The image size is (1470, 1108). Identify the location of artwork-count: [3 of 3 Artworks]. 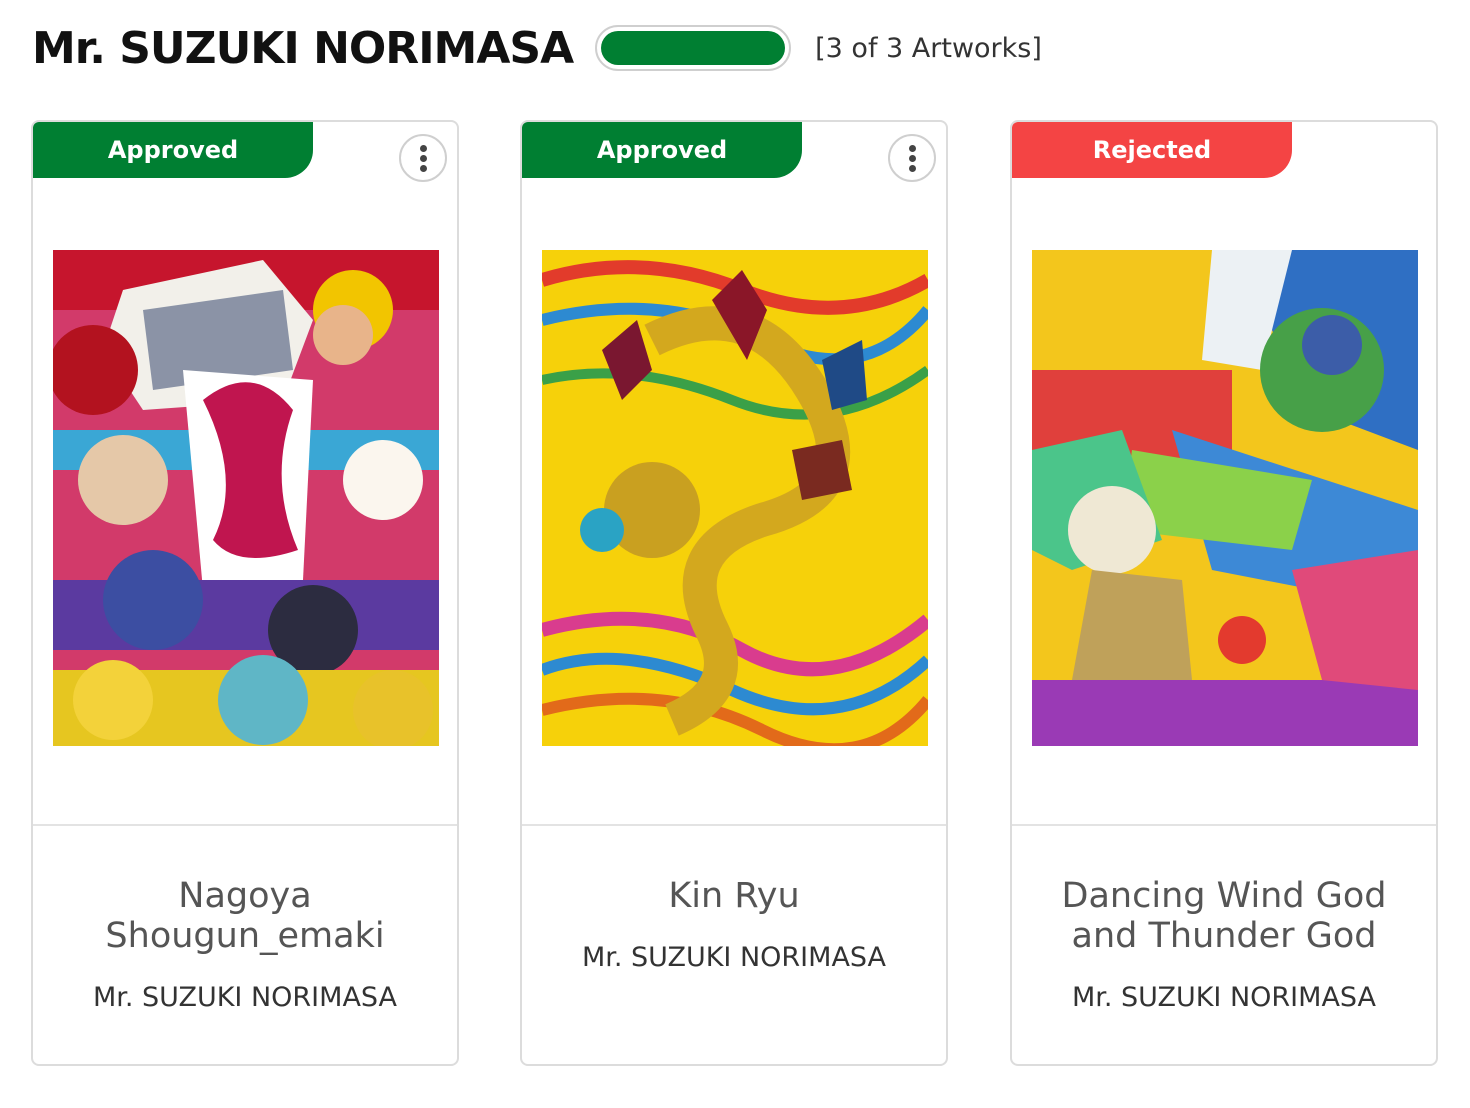
(928, 48).